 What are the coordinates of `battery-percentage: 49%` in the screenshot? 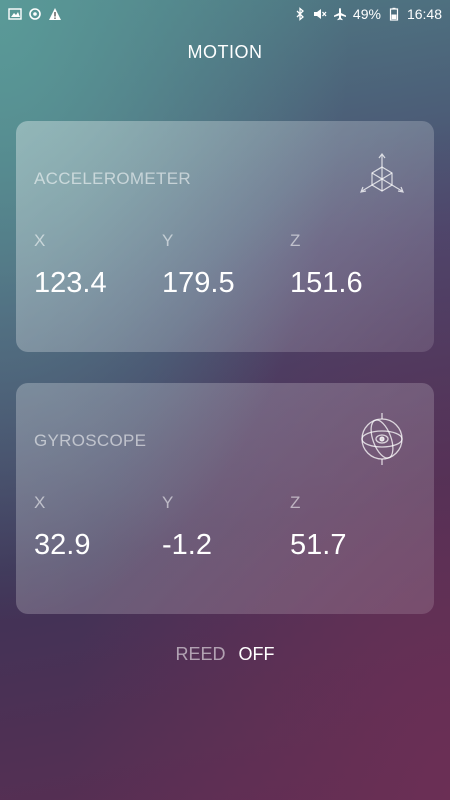 It's located at (366, 14).